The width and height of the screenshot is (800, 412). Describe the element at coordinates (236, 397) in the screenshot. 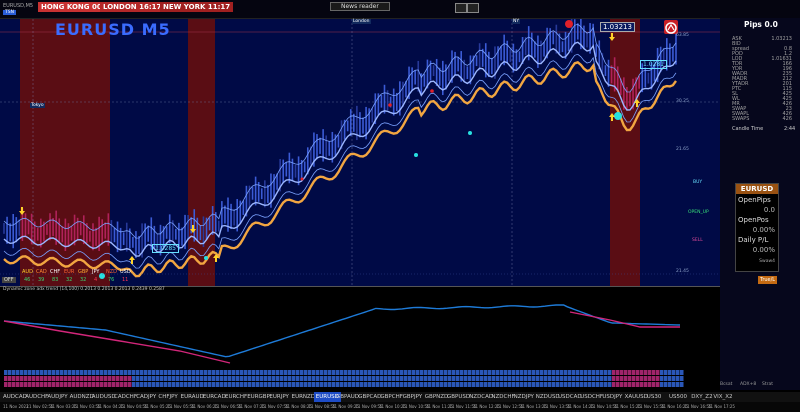

I see `symbol-tab-eurchf: EURCHF` at that location.